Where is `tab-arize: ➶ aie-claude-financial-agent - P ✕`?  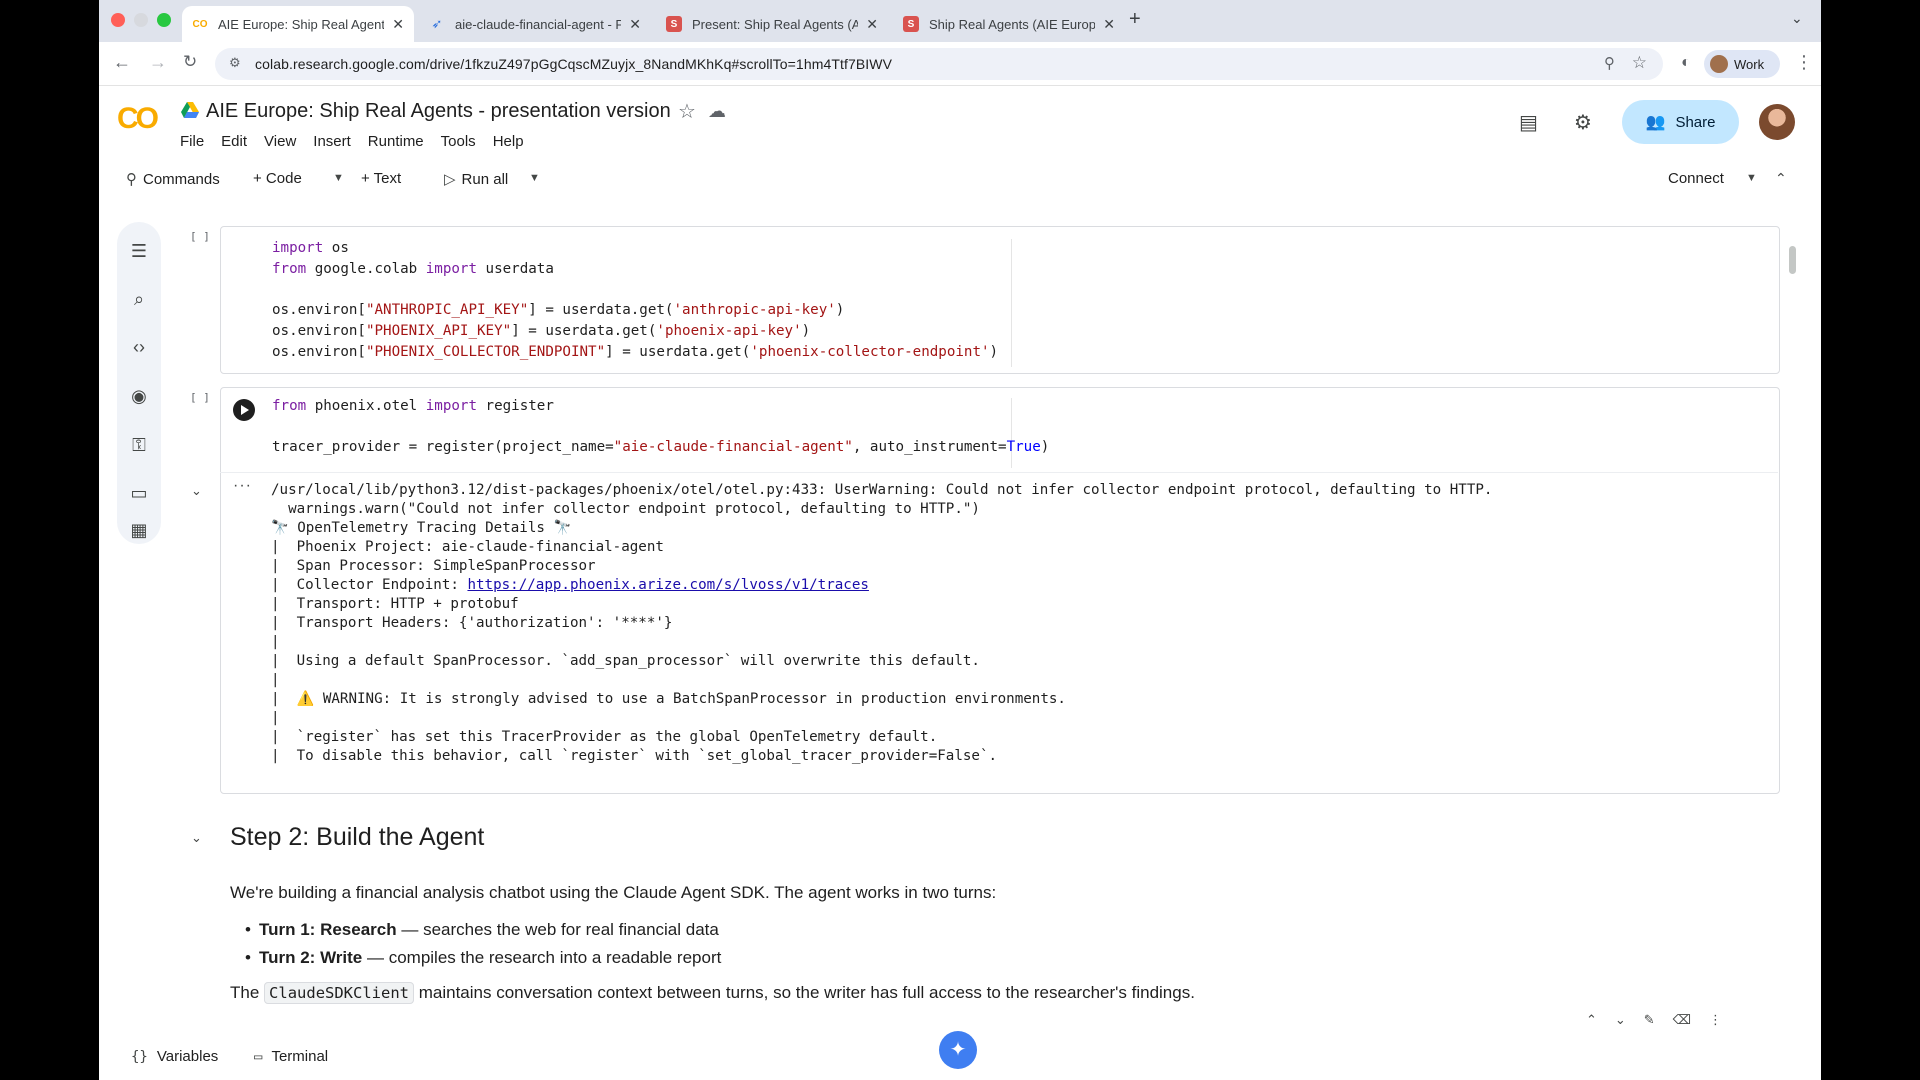
tab-arize: ➶ aie-claude-financial-agent - P ✕ is located at coordinates (535, 24).